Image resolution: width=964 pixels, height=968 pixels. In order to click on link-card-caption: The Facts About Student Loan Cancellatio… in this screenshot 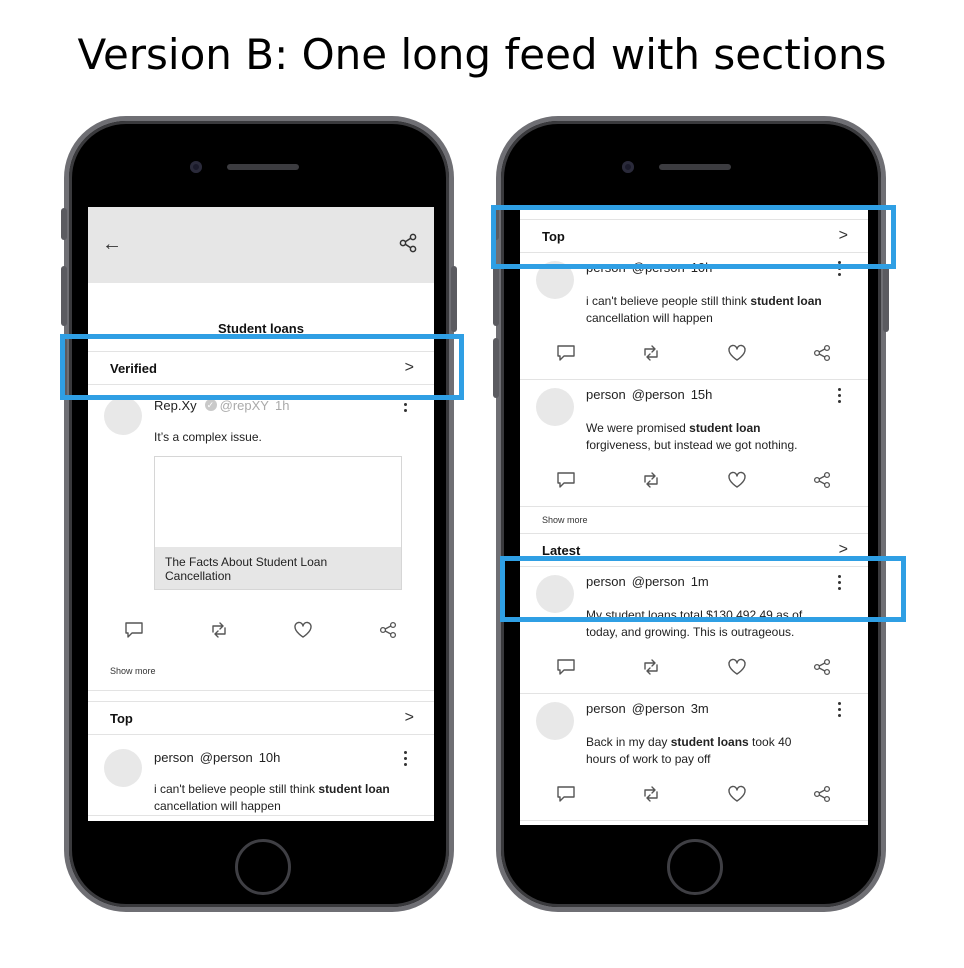, I will do `click(278, 568)`.